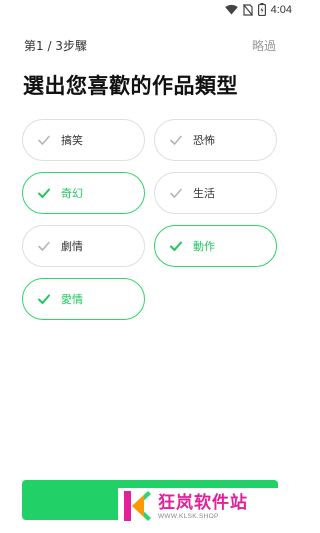 This screenshot has height=533, width=320. I want to click on genre-chip: 生活, so click(215, 193).